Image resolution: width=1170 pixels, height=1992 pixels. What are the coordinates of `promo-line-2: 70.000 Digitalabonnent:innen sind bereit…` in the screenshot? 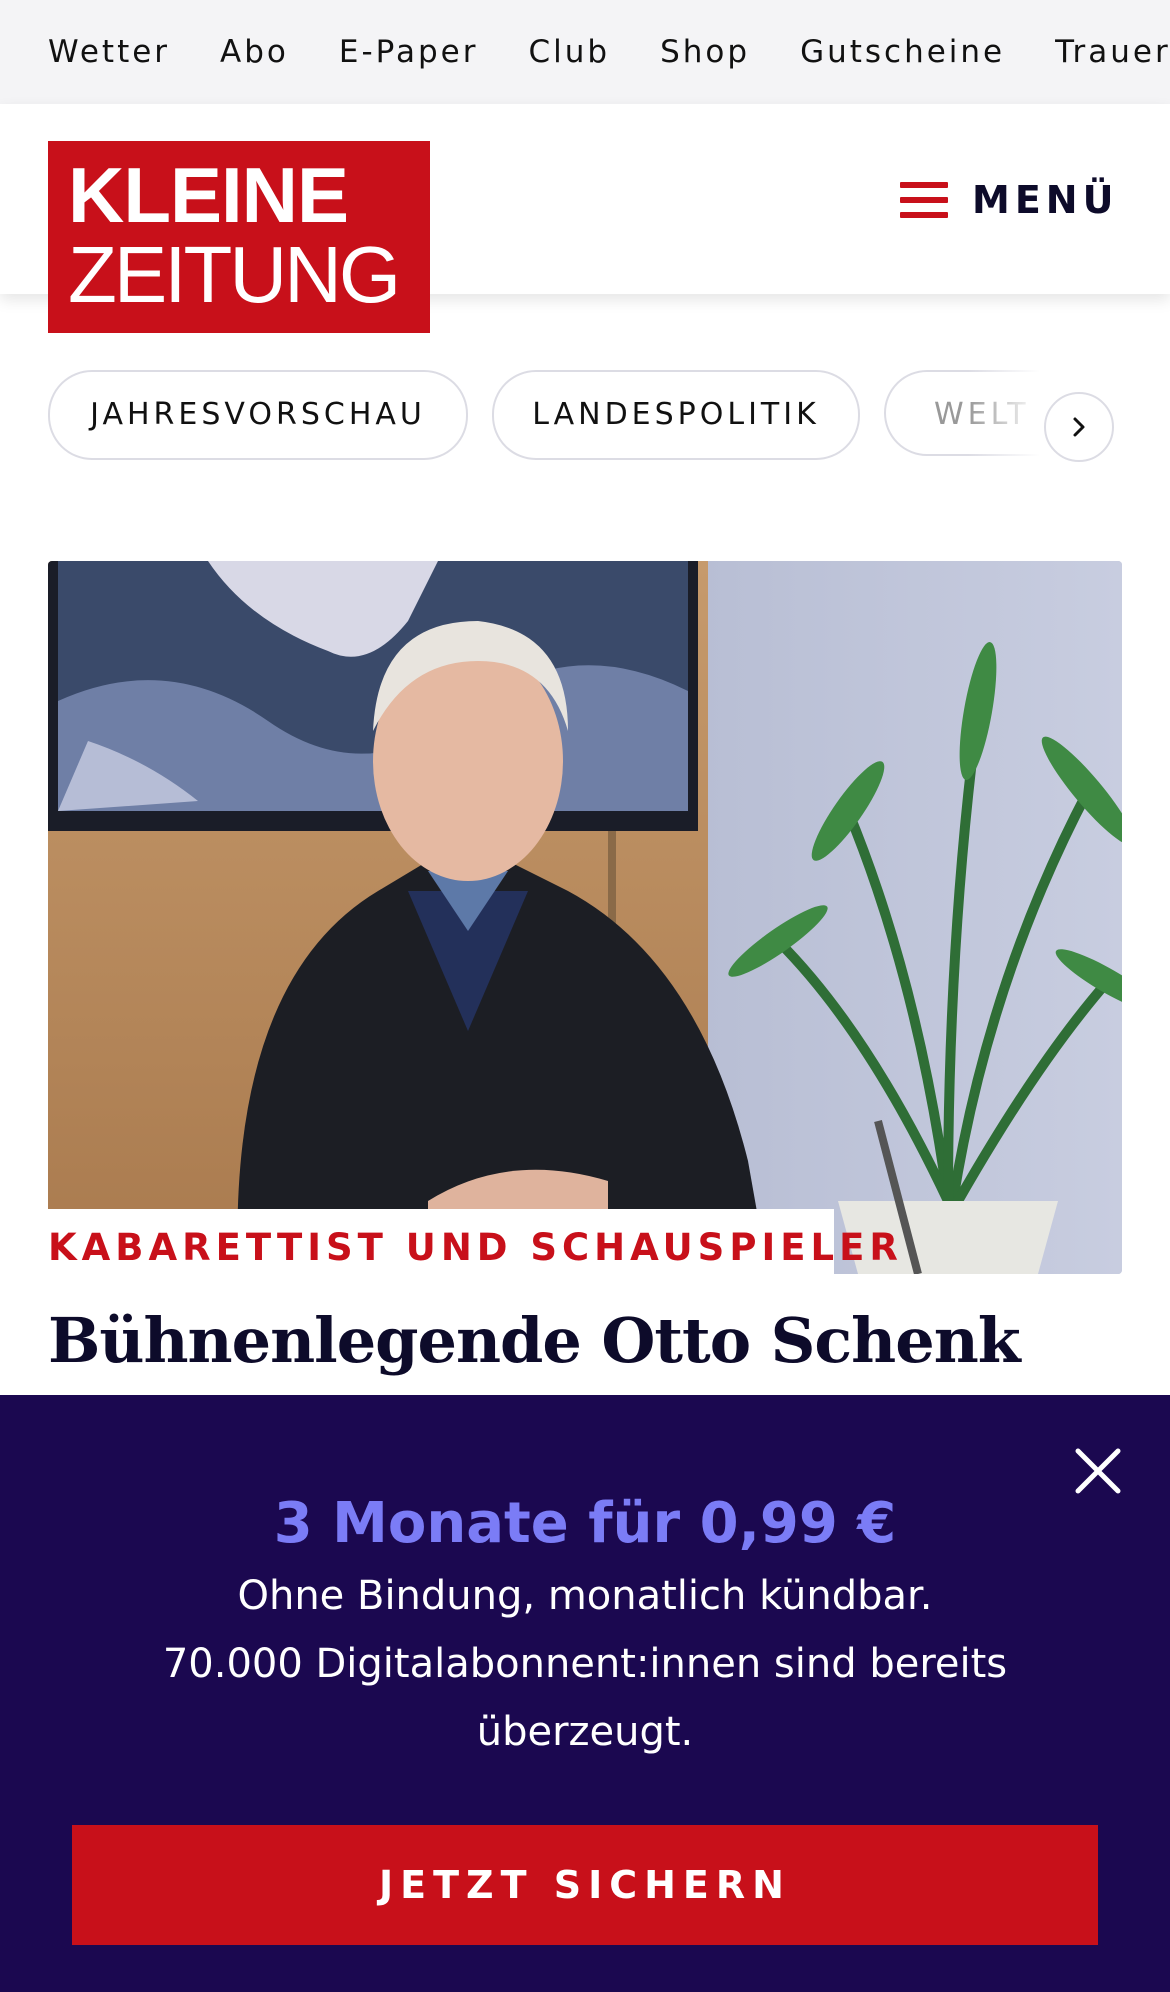 It's located at (585, 1664).